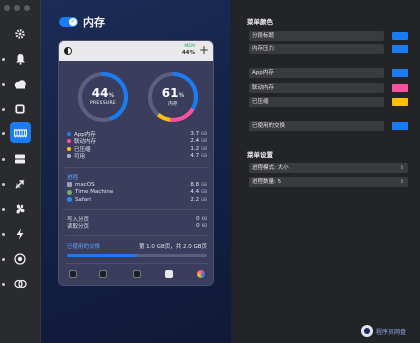  I want to click on check-icon: ✓, so click(73, 22).